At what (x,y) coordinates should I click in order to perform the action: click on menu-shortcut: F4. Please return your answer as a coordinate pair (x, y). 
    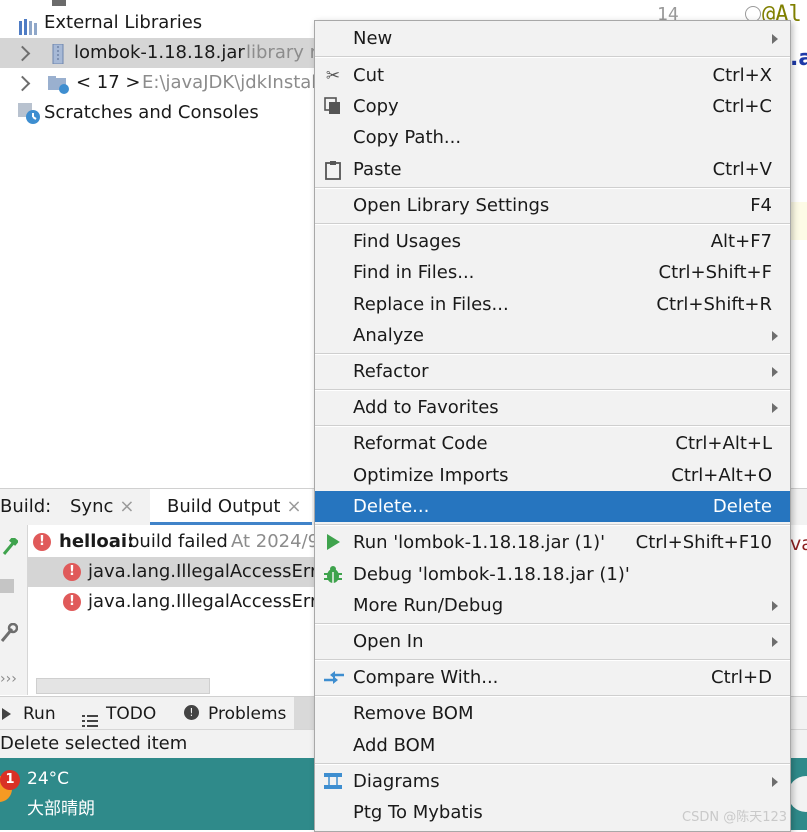
    Looking at the image, I should click on (761, 205).